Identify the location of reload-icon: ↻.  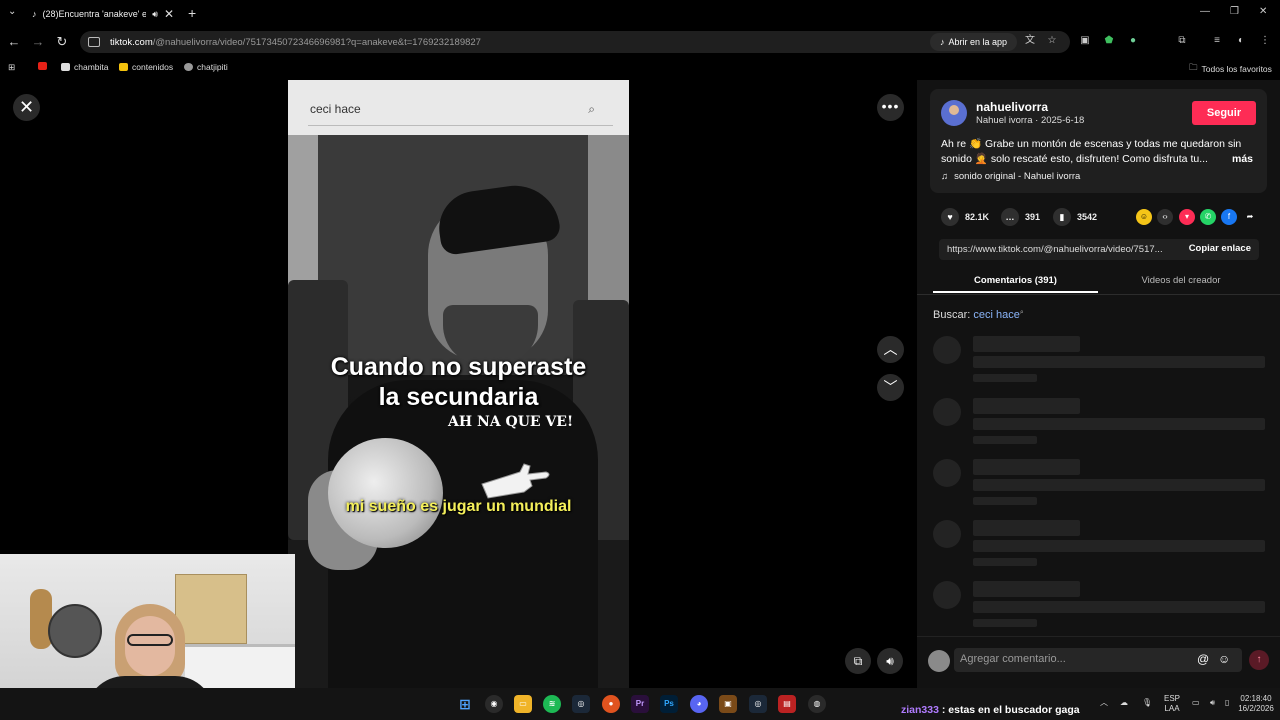
(62, 42).